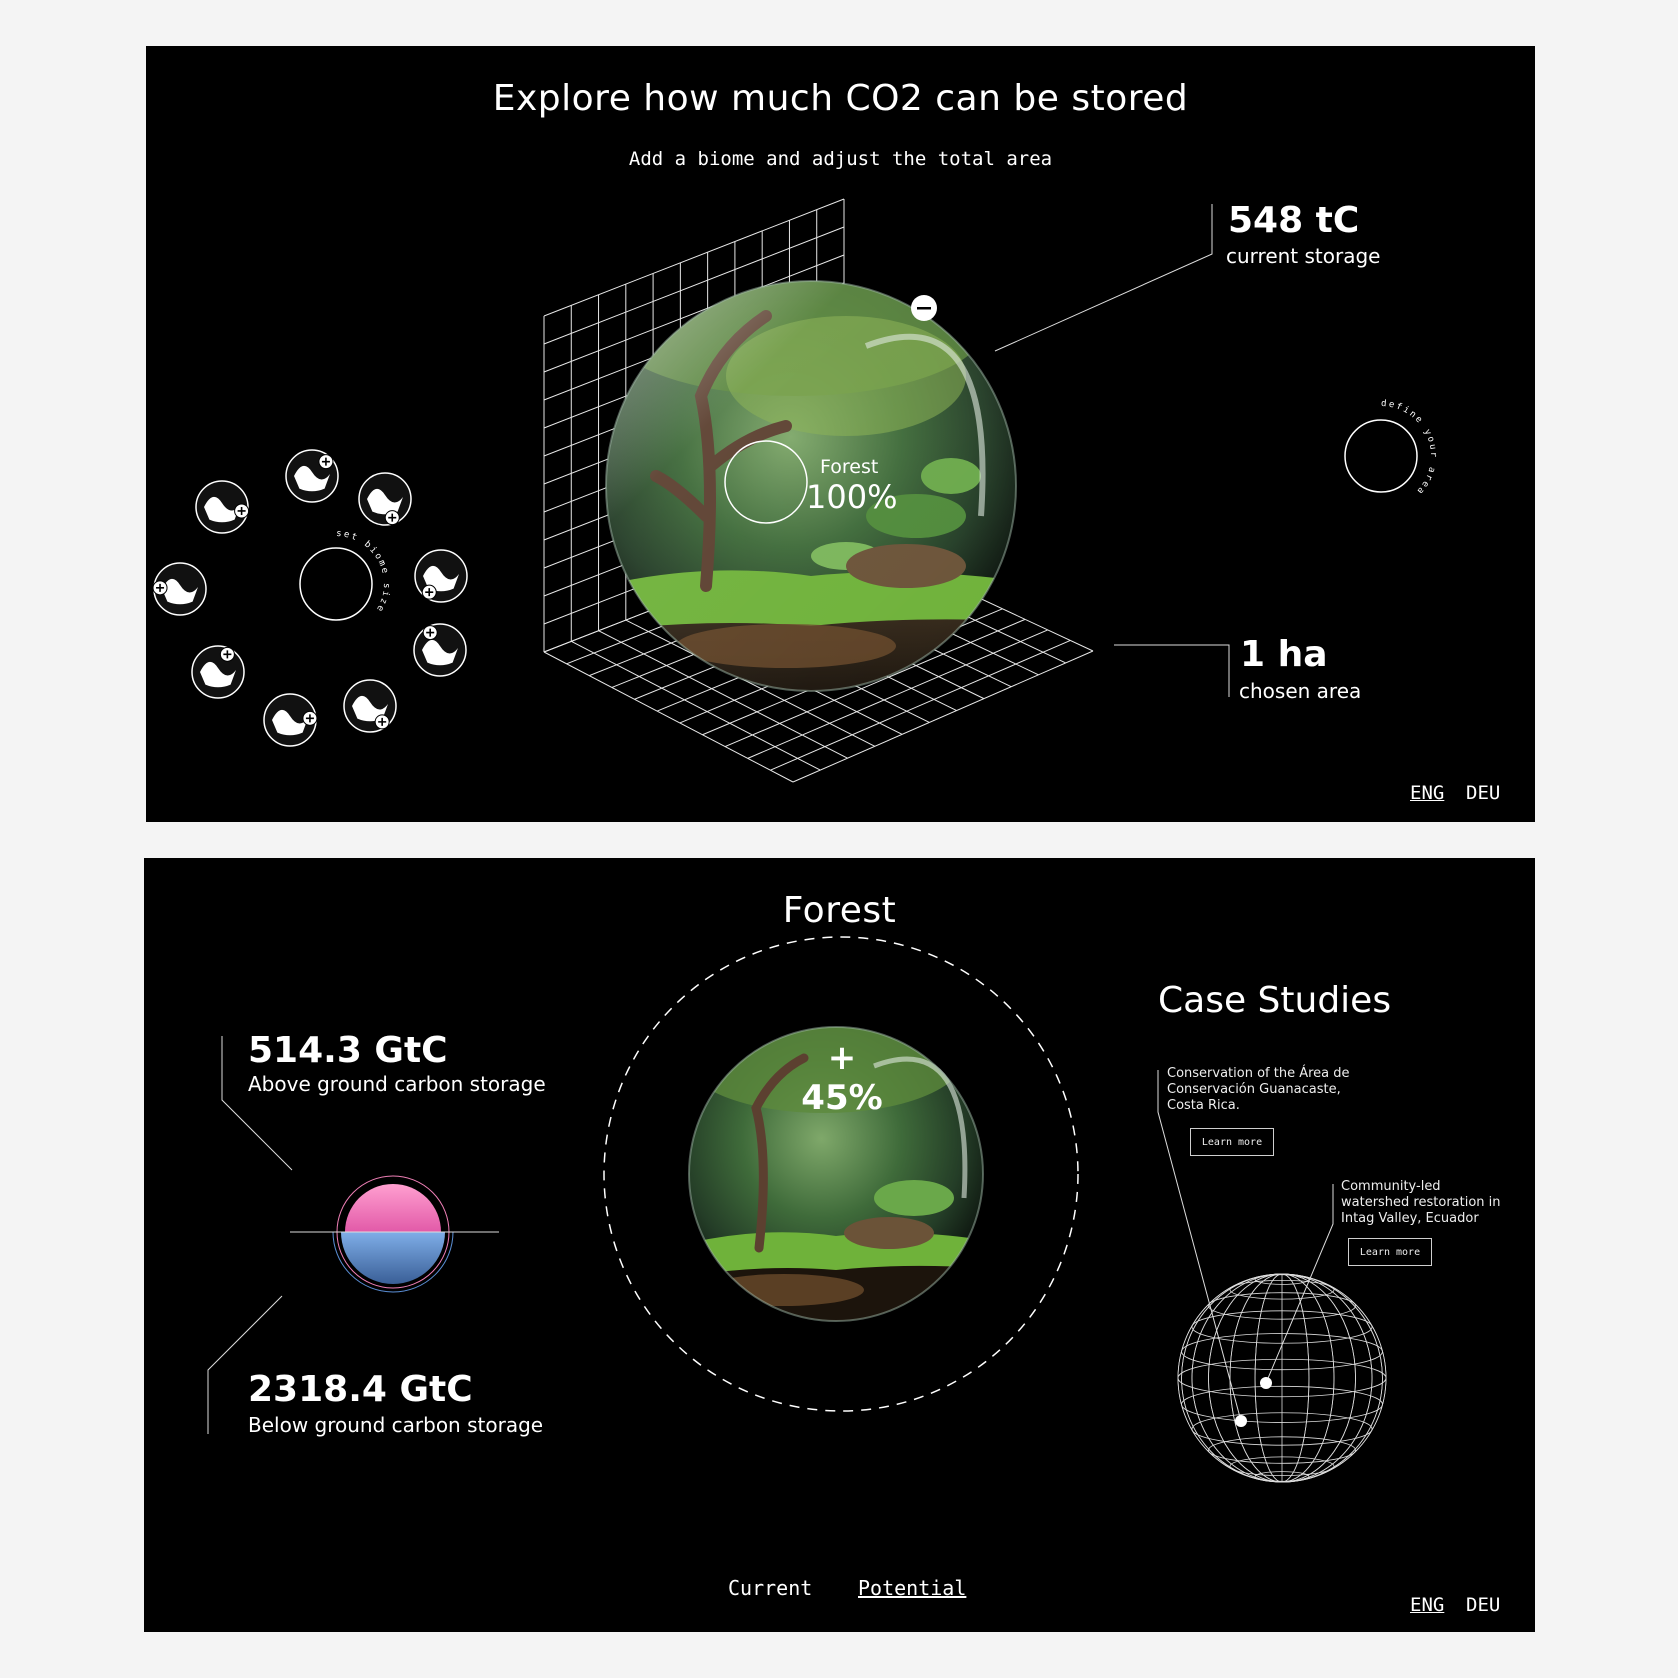  What do you see at coordinates (849, 467) in the screenshot?
I see `biome-name-label: Forest` at bounding box center [849, 467].